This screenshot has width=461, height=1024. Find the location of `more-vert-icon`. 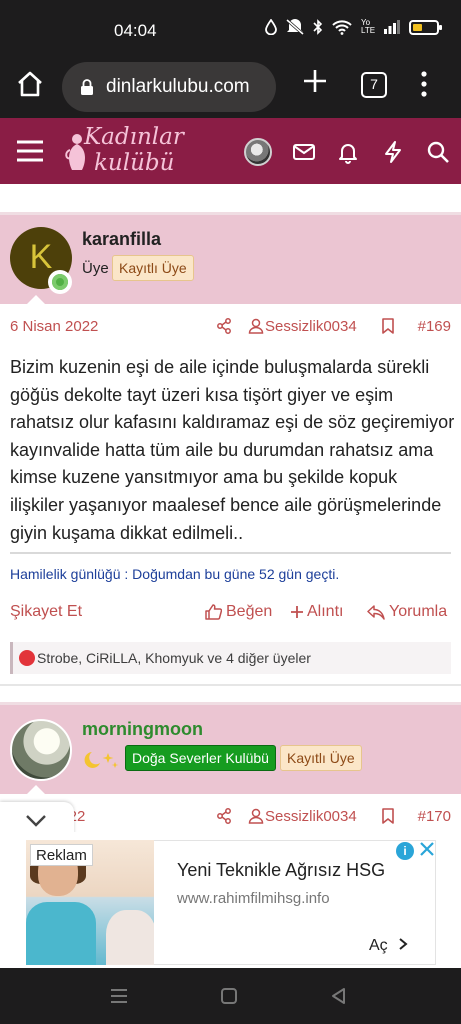

more-vert-icon is located at coordinates (424, 84).